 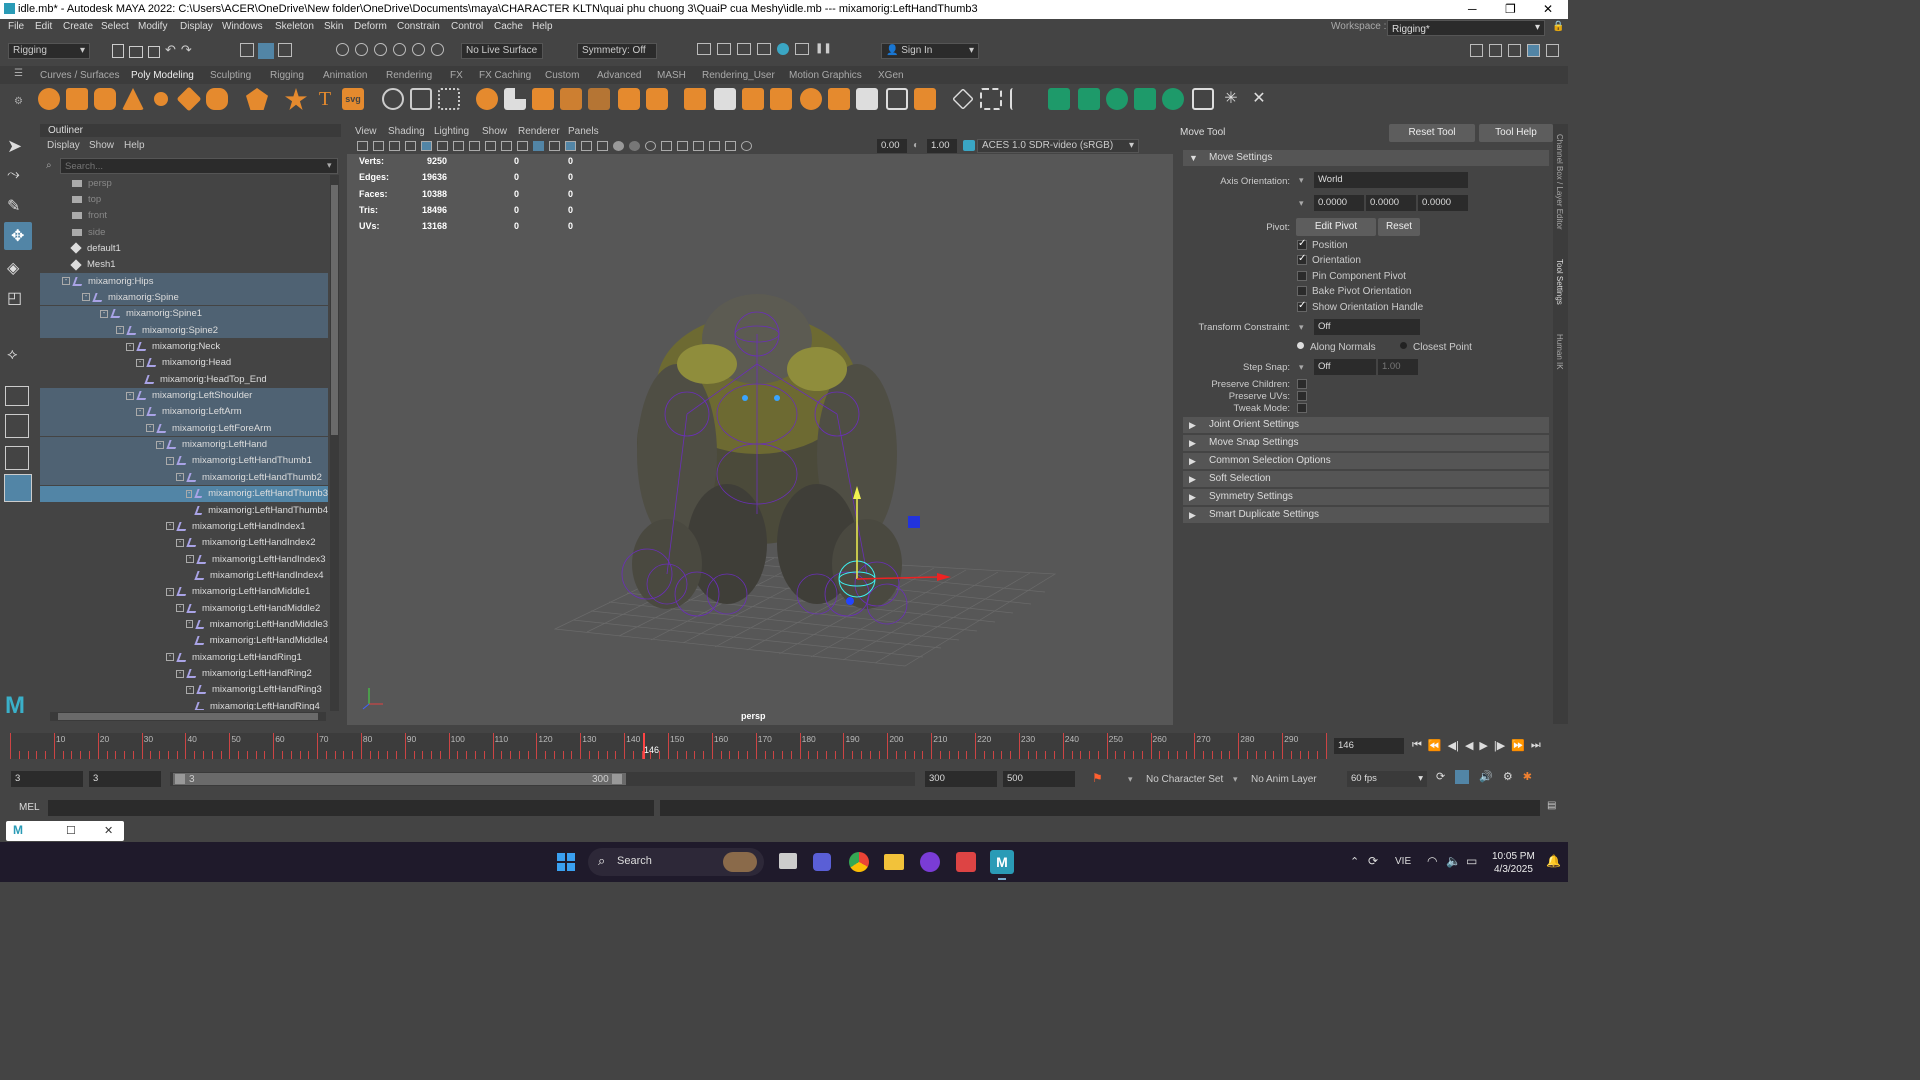 I want to click on outliner-menu-show: Show, so click(x=101, y=145).